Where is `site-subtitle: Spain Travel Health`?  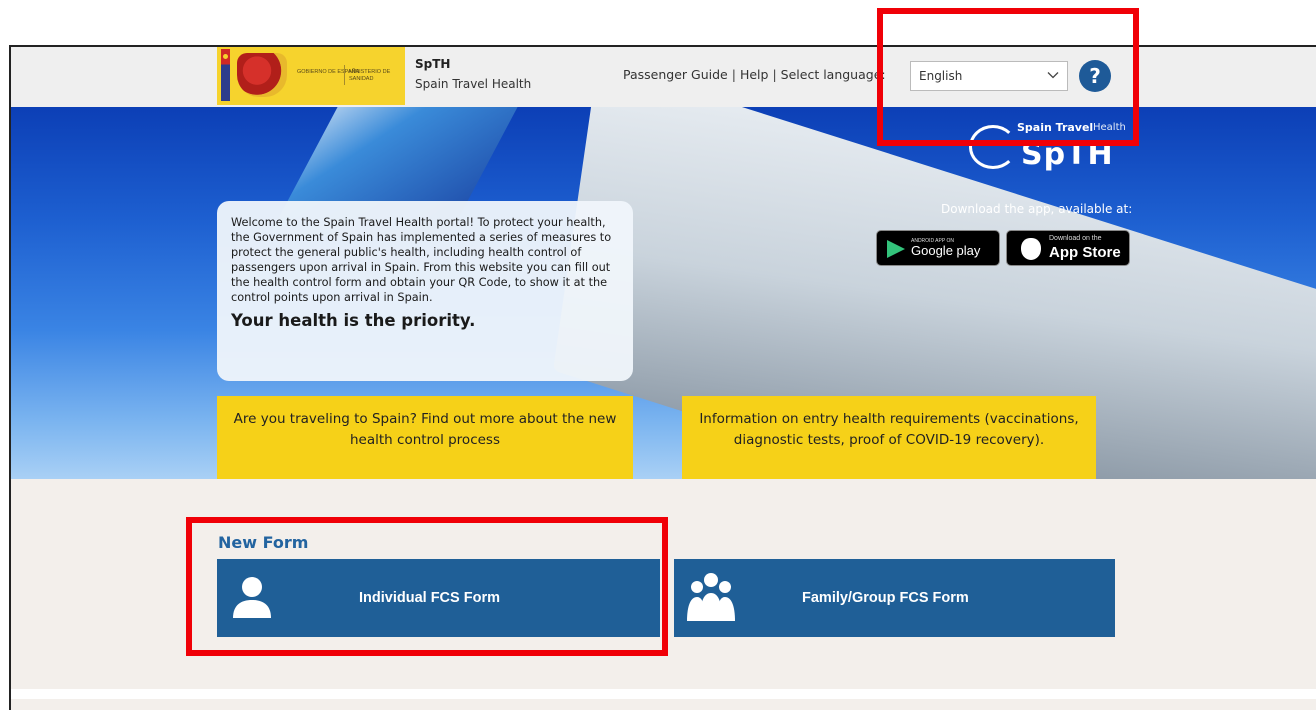 site-subtitle: Spain Travel Health is located at coordinates (473, 84).